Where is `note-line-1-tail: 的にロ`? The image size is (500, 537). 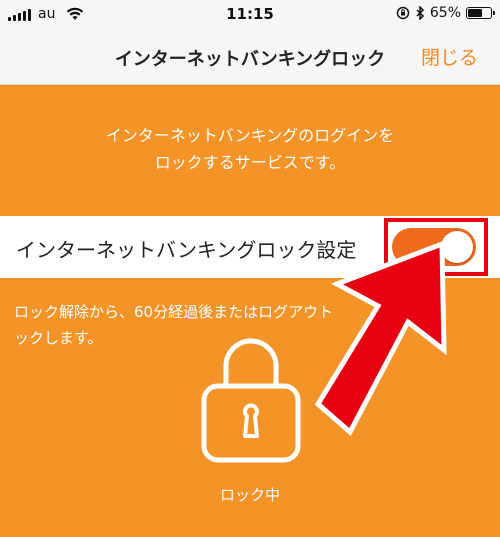 note-line-1-tail: 的にロ is located at coordinates (400, 312).